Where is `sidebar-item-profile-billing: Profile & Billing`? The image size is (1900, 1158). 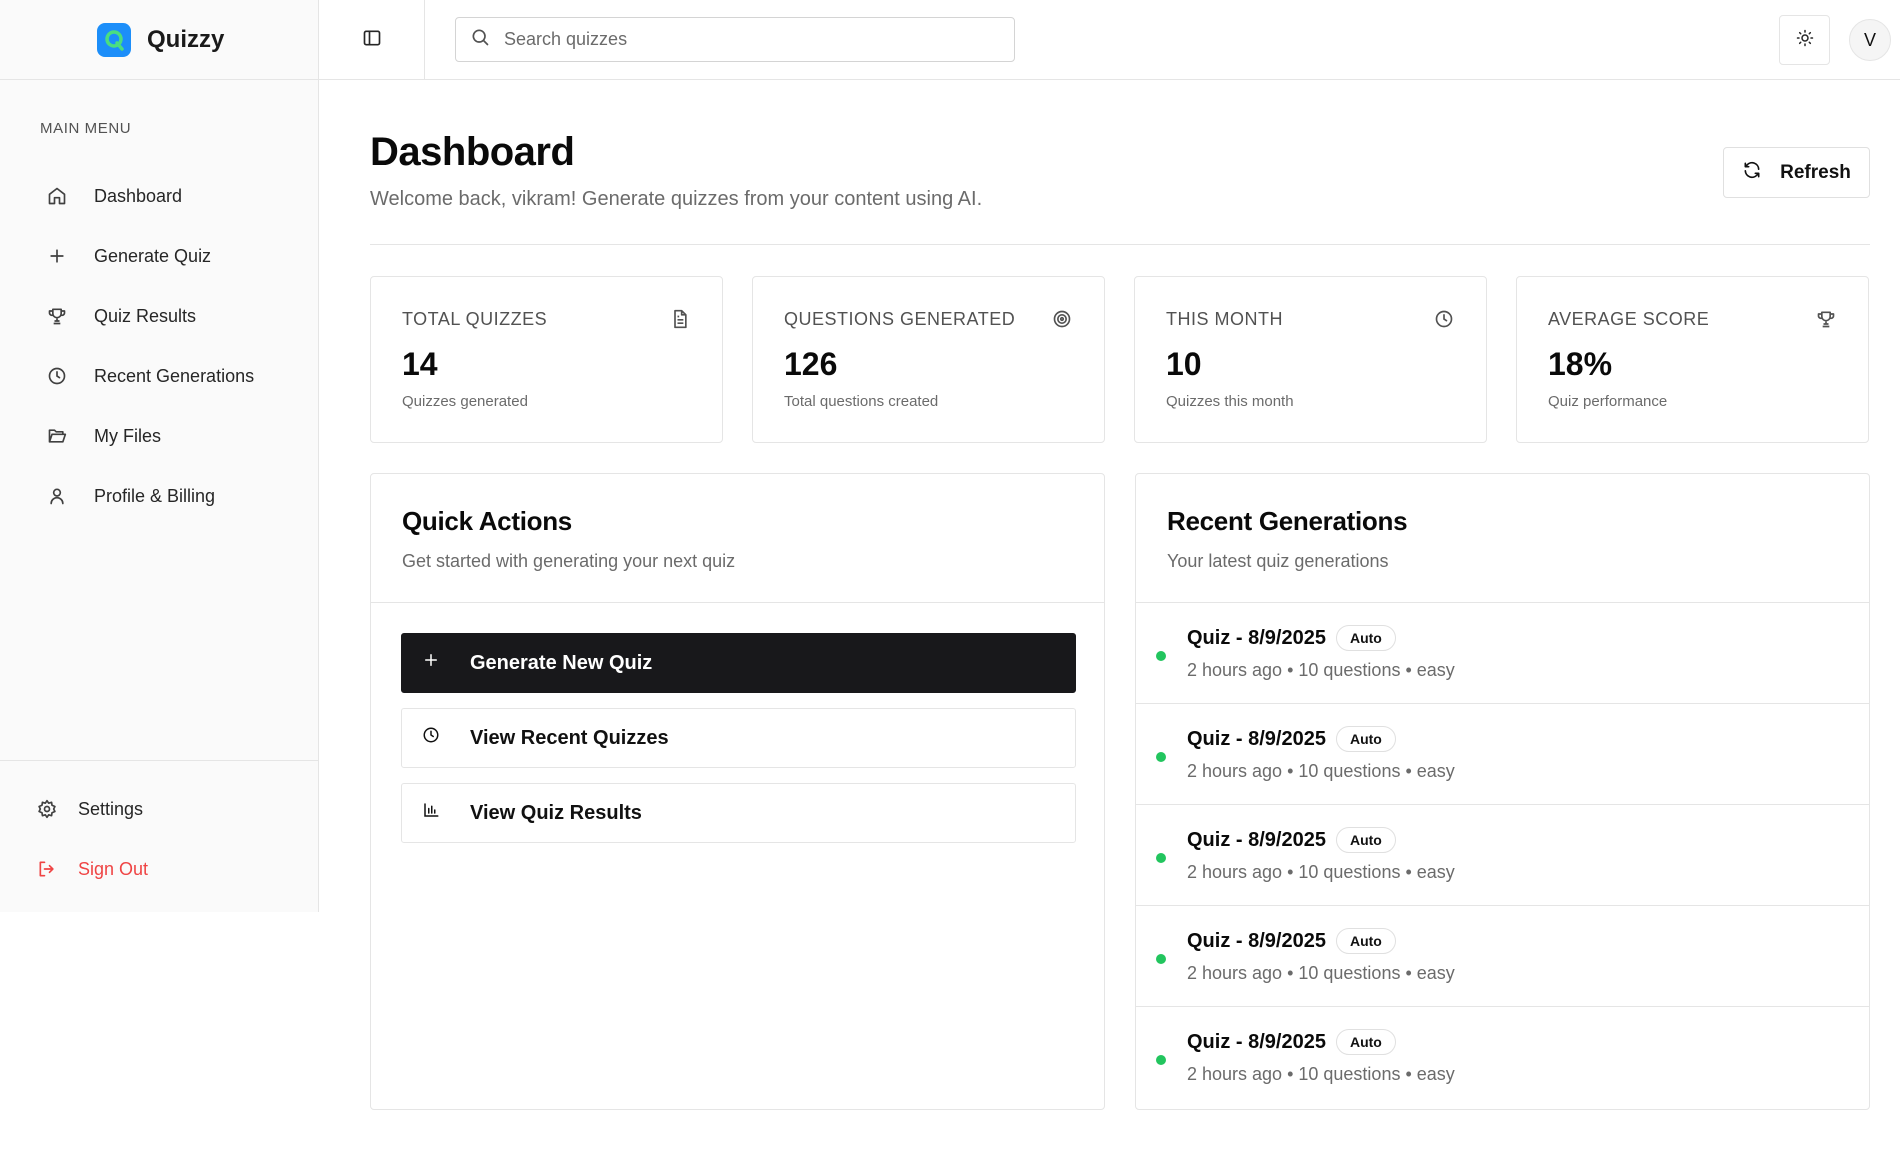 sidebar-item-profile-billing: Profile & Billing is located at coordinates (166, 496).